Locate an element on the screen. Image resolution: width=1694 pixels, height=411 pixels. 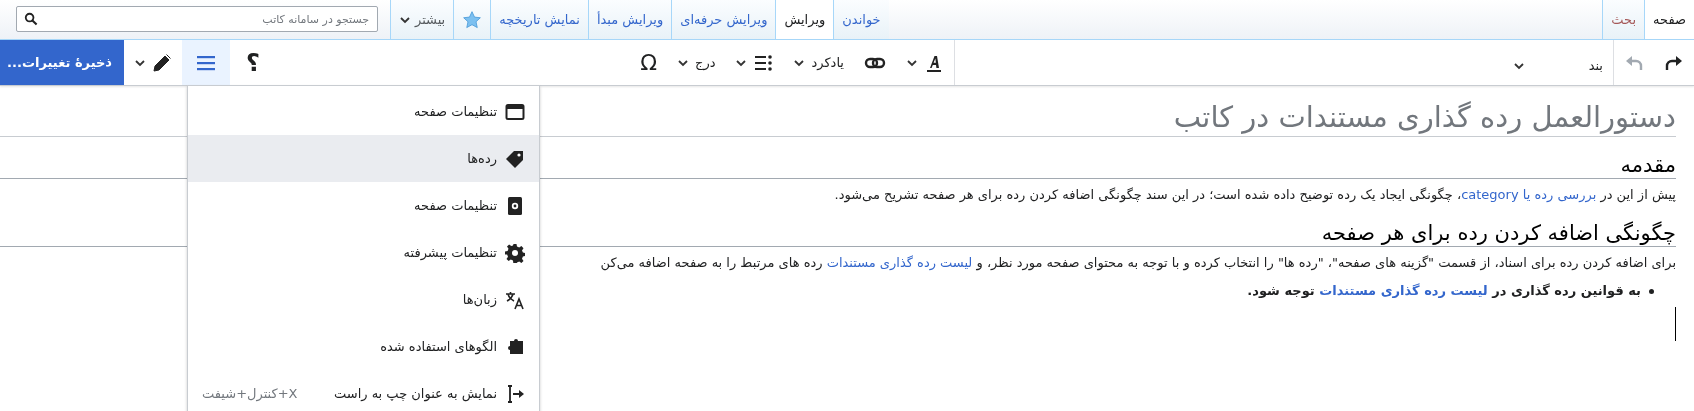
keyboard-shortcut: X+کنترل+شیفت is located at coordinates (250, 393).